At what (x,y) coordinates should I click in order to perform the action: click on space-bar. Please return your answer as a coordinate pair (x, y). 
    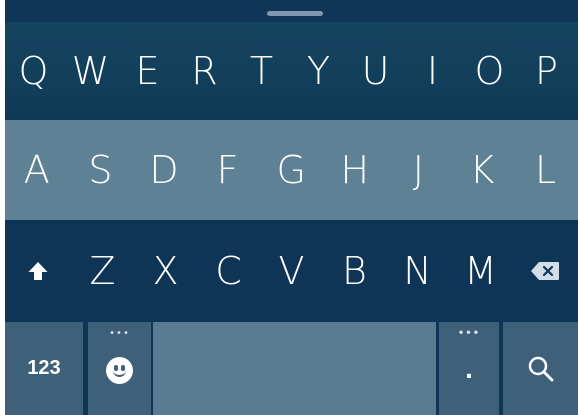
    Looking at the image, I should click on (294, 368).